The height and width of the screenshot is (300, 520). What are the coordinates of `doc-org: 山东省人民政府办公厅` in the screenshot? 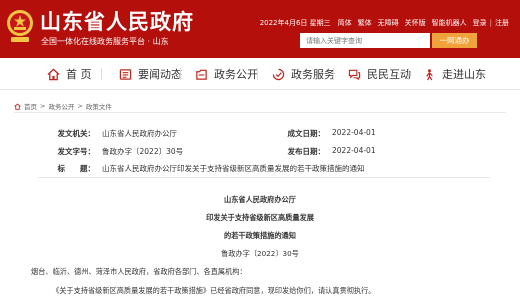 It's located at (260, 199).